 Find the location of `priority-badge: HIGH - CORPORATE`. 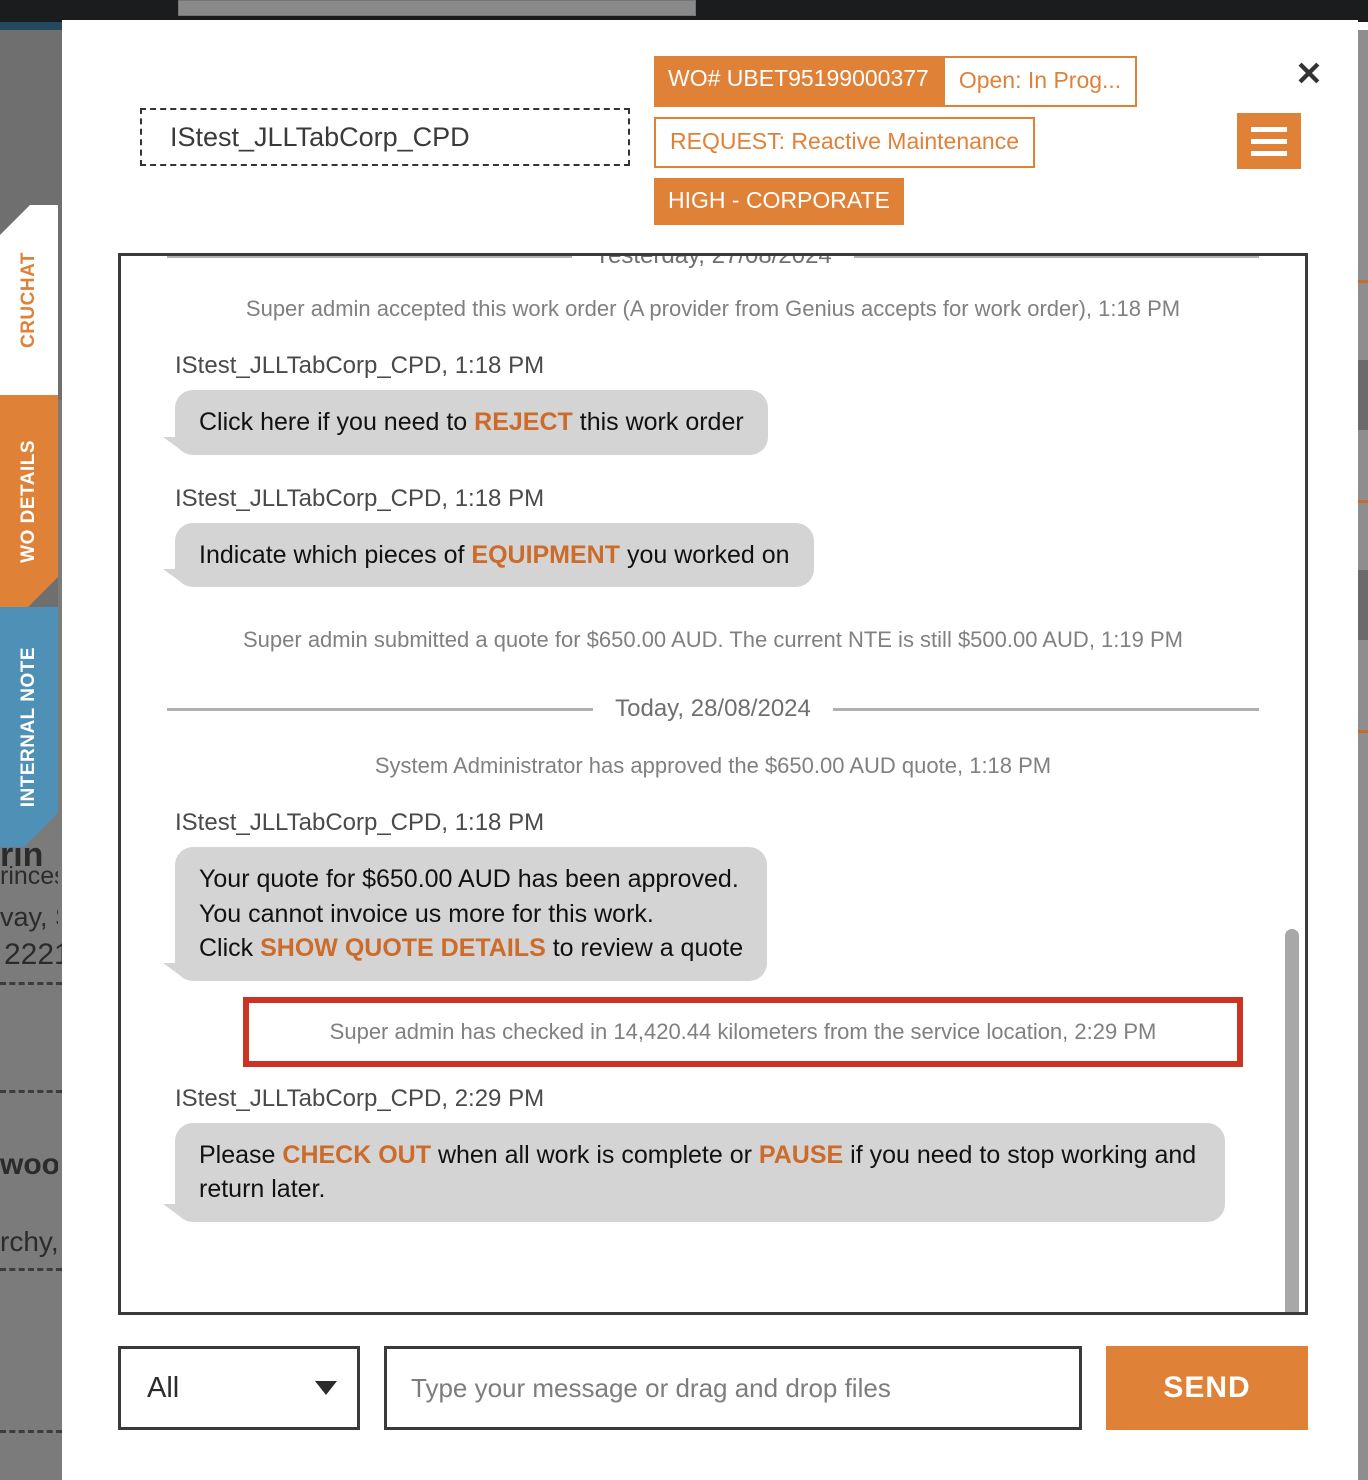

priority-badge: HIGH - CORPORATE is located at coordinates (779, 201).